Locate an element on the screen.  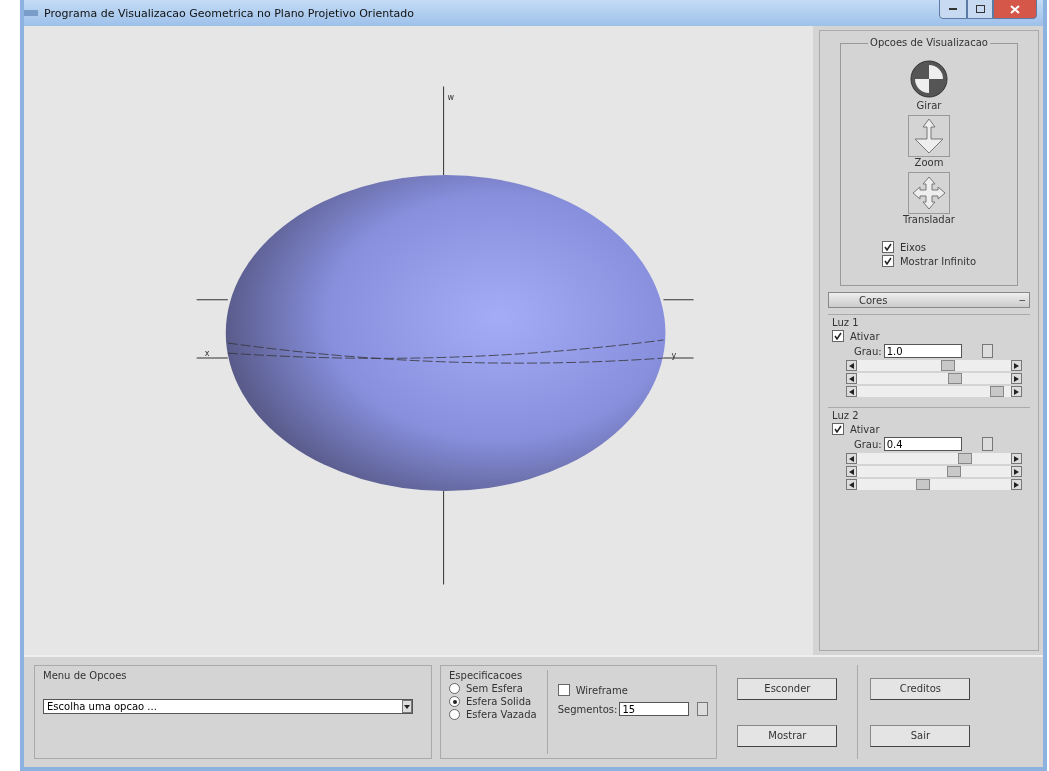
caret-icon is located at coordinates (407, 706).